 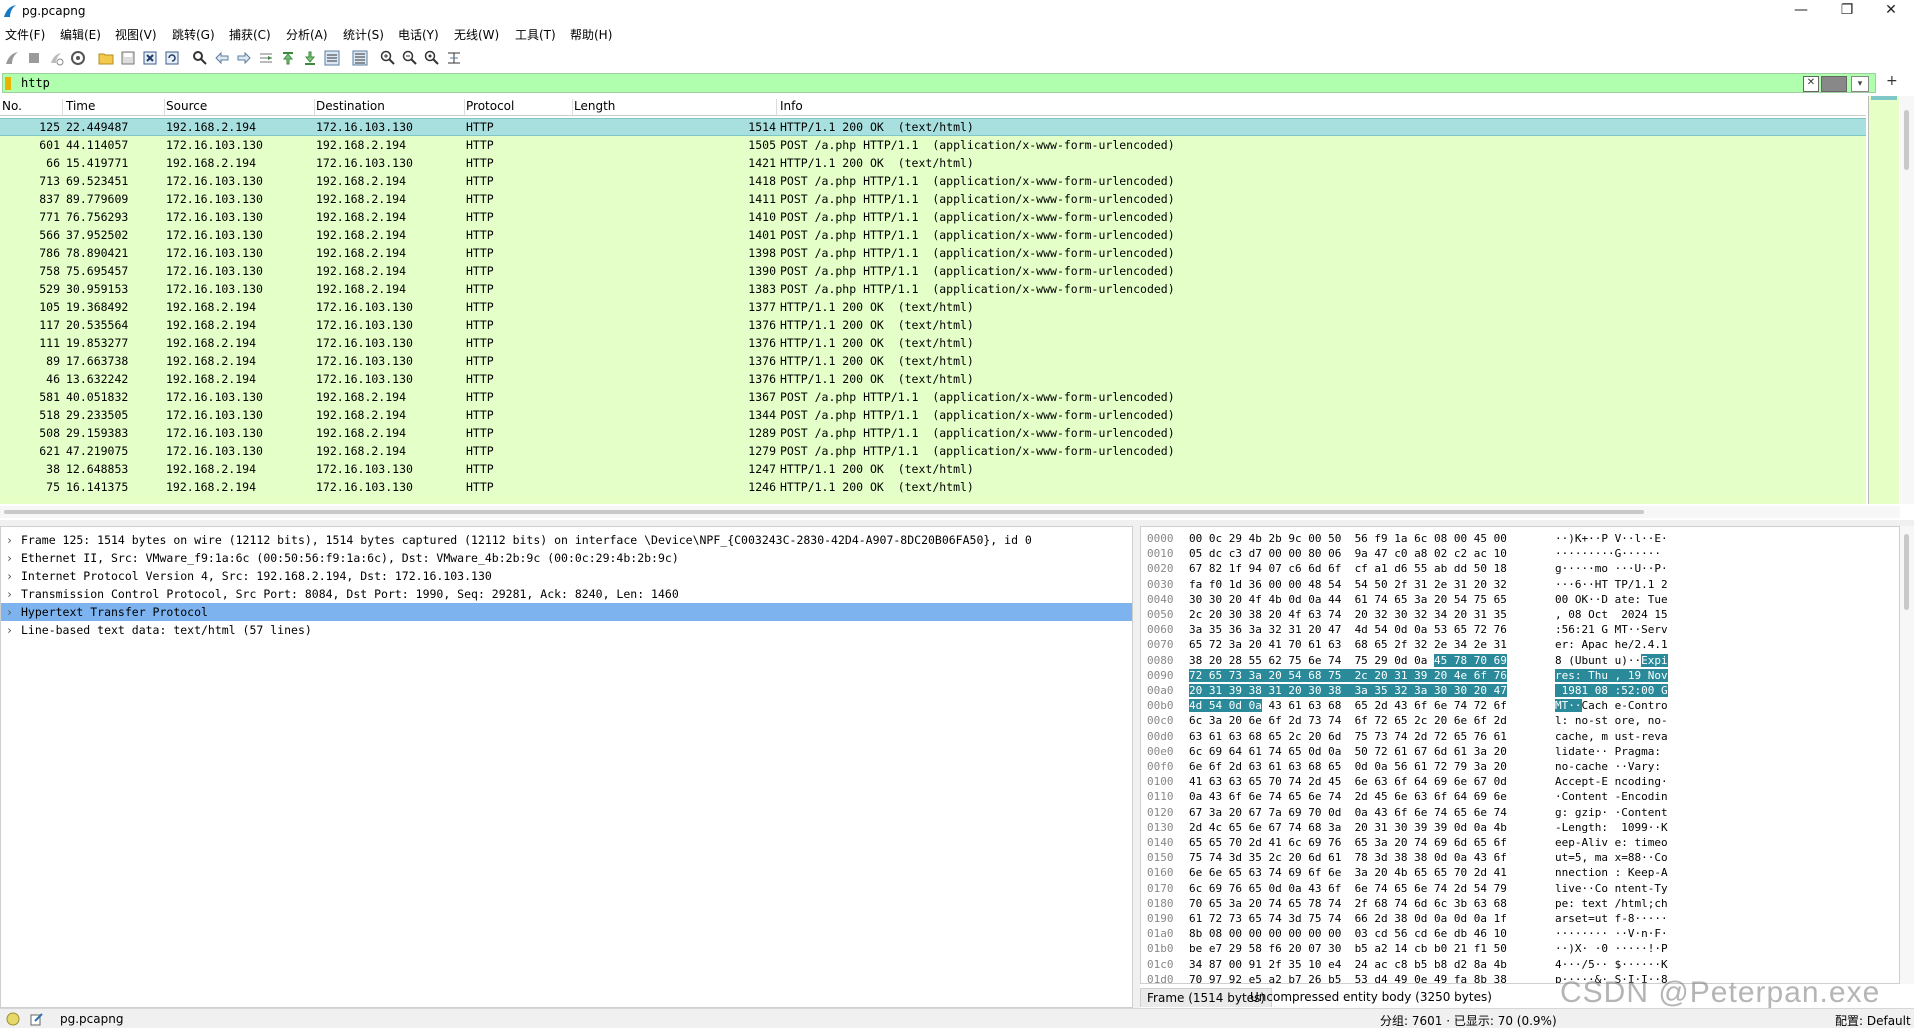 I want to click on maximize-button: ❐, so click(x=1847, y=11).